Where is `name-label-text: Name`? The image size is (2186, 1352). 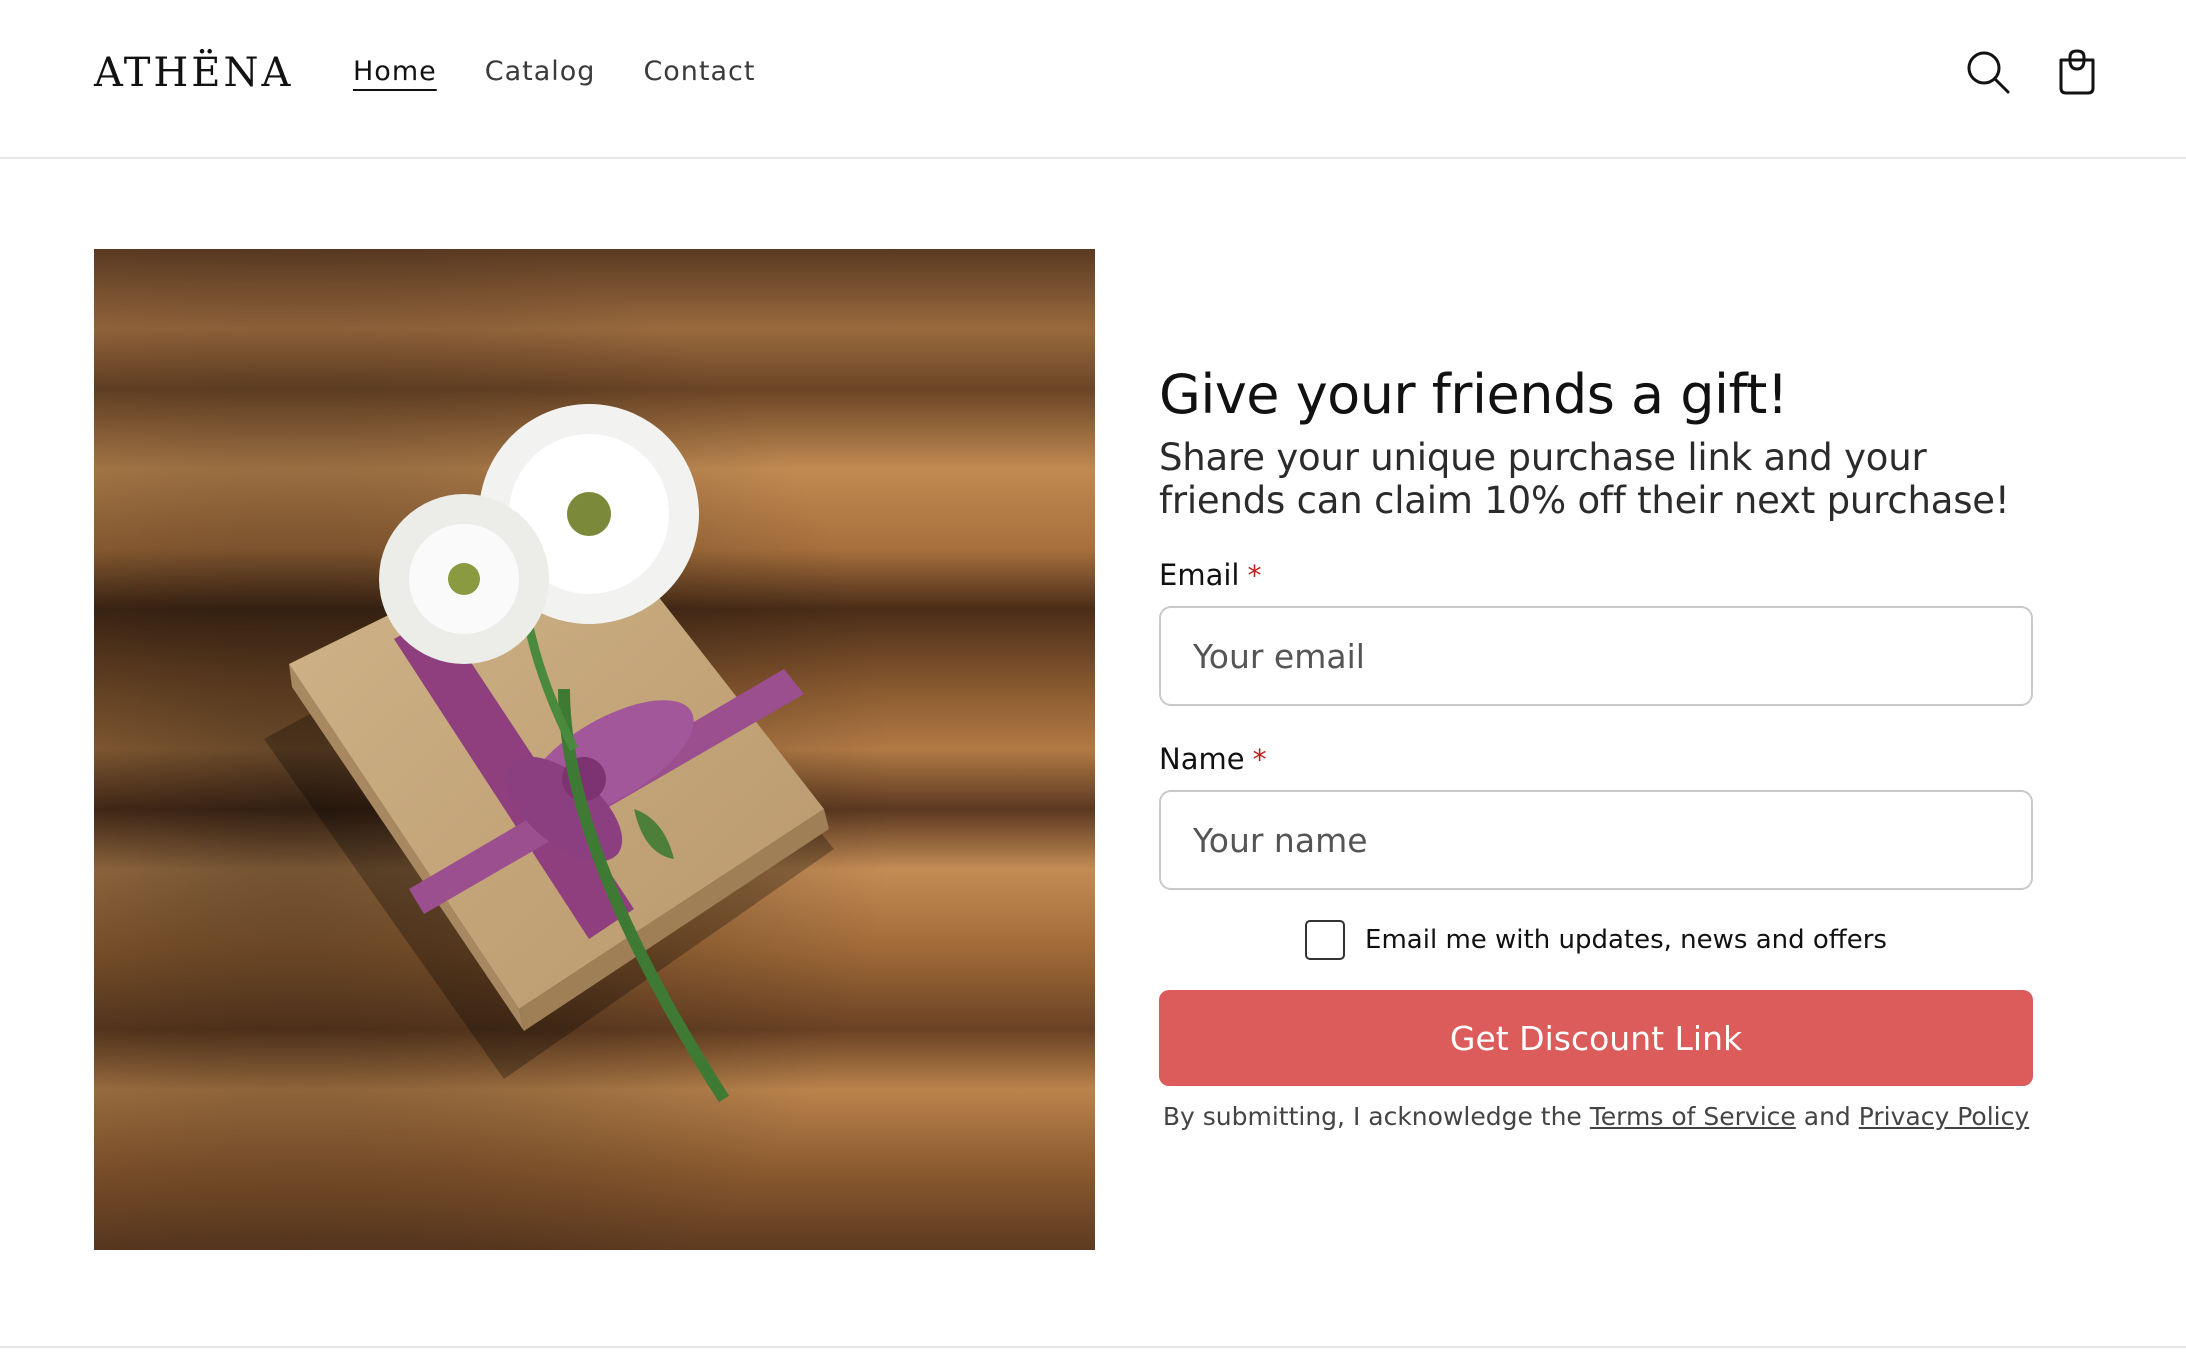
name-label-text: Name is located at coordinates (1202, 759).